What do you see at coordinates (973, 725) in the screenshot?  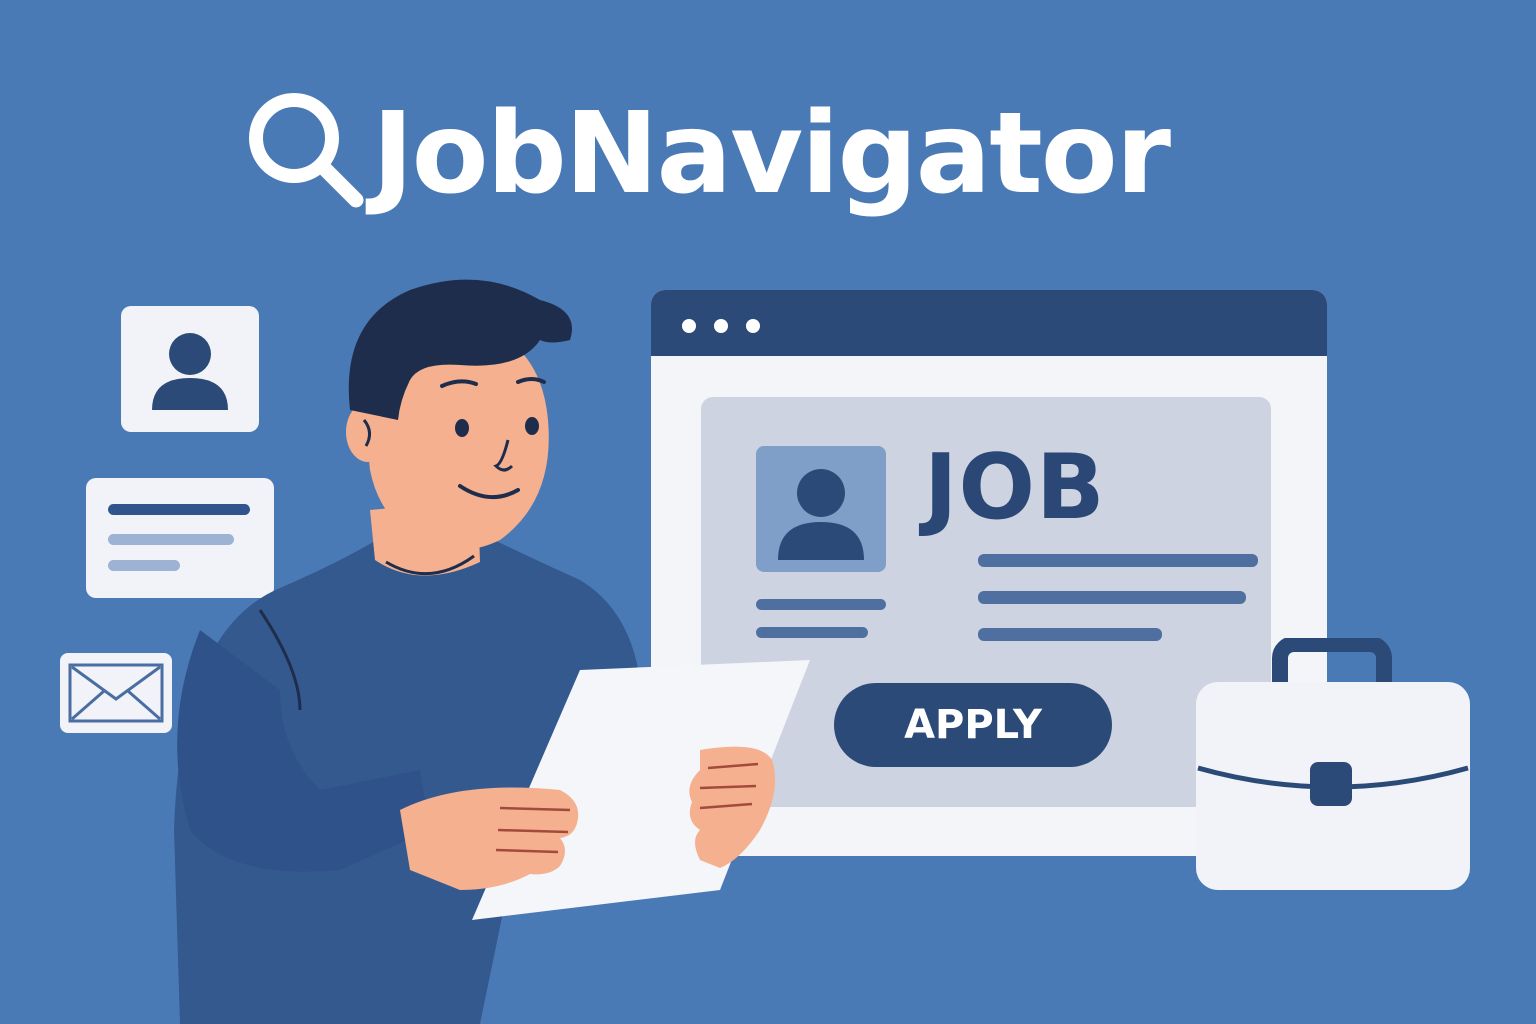 I see `apply-button: APPLY` at bounding box center [973, 725].